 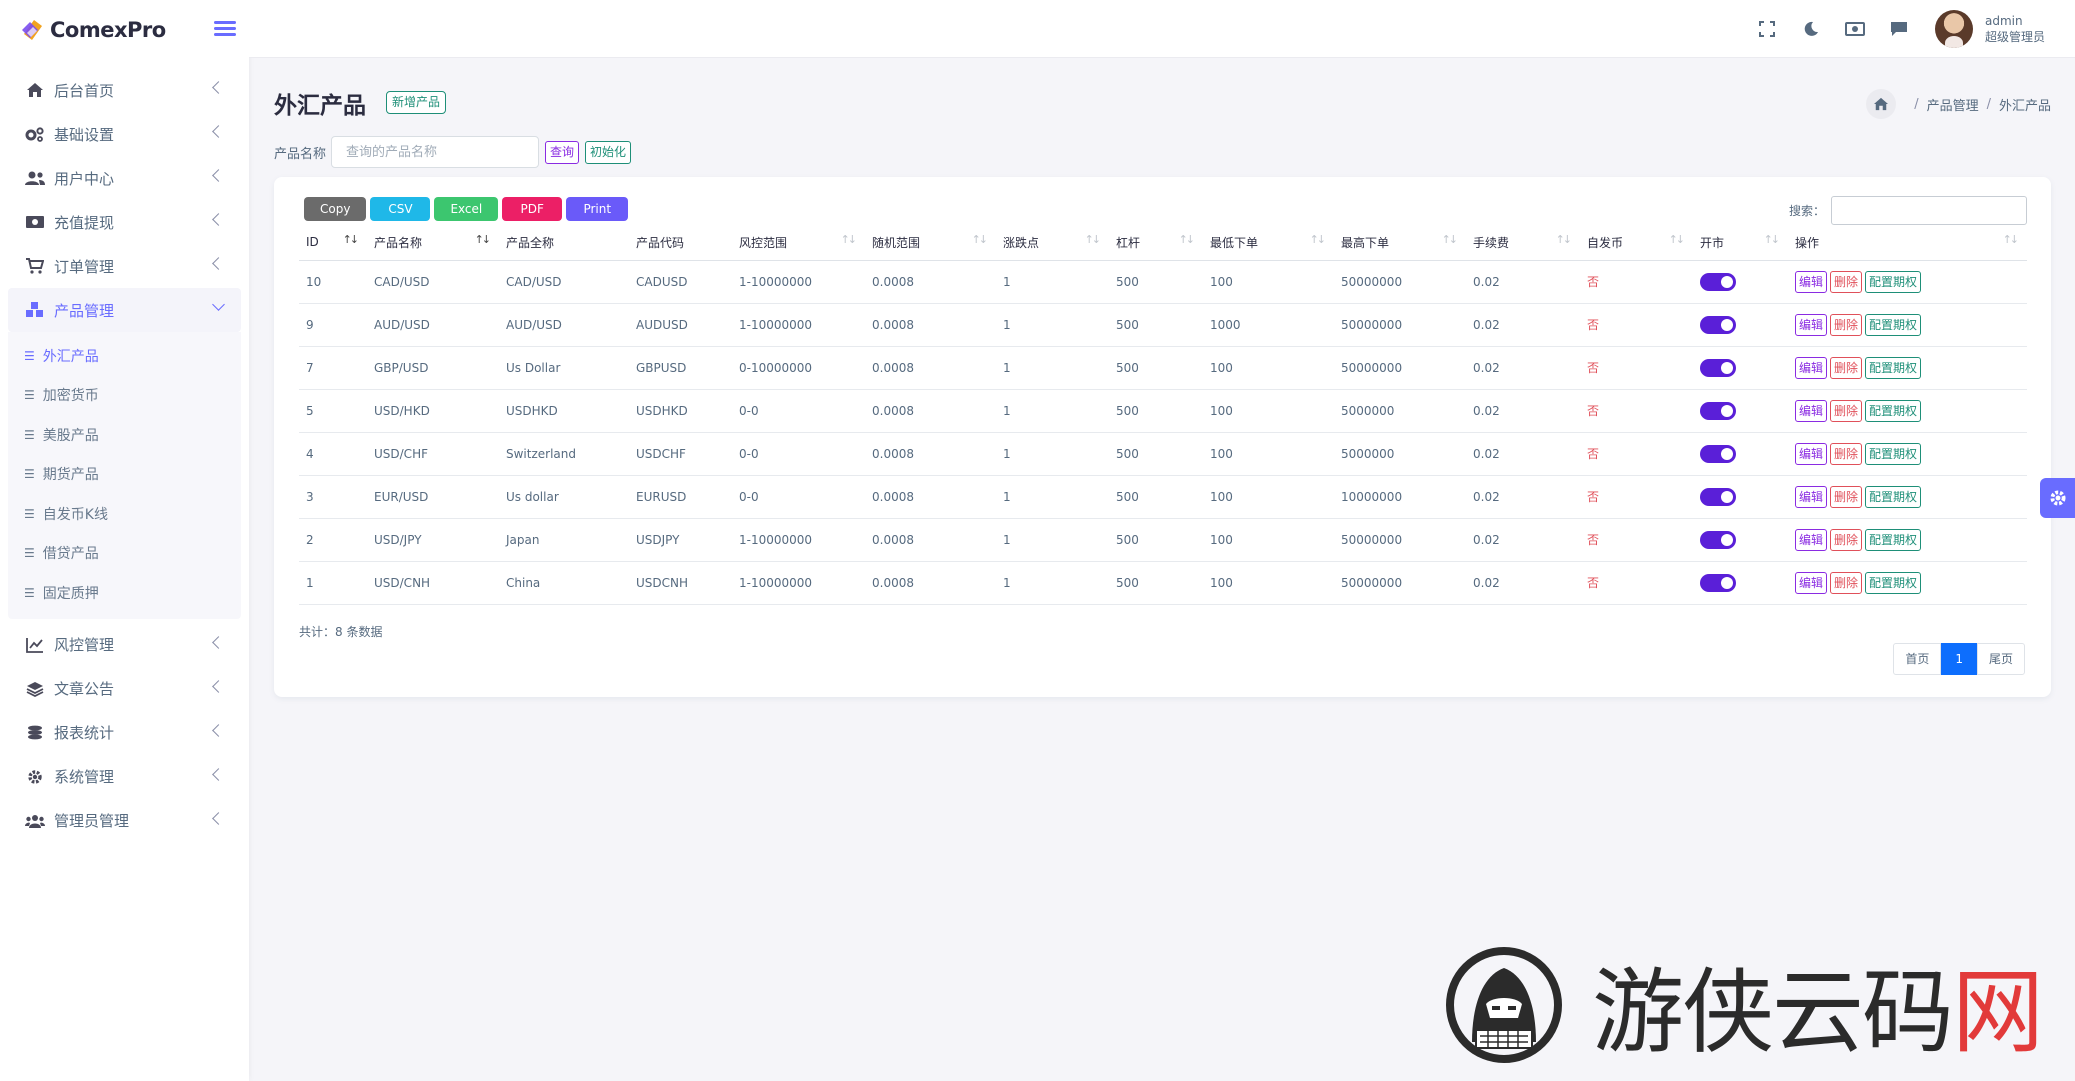 I want to click on sidebar-item-system: 系统管理, so click(x=124, y=777).